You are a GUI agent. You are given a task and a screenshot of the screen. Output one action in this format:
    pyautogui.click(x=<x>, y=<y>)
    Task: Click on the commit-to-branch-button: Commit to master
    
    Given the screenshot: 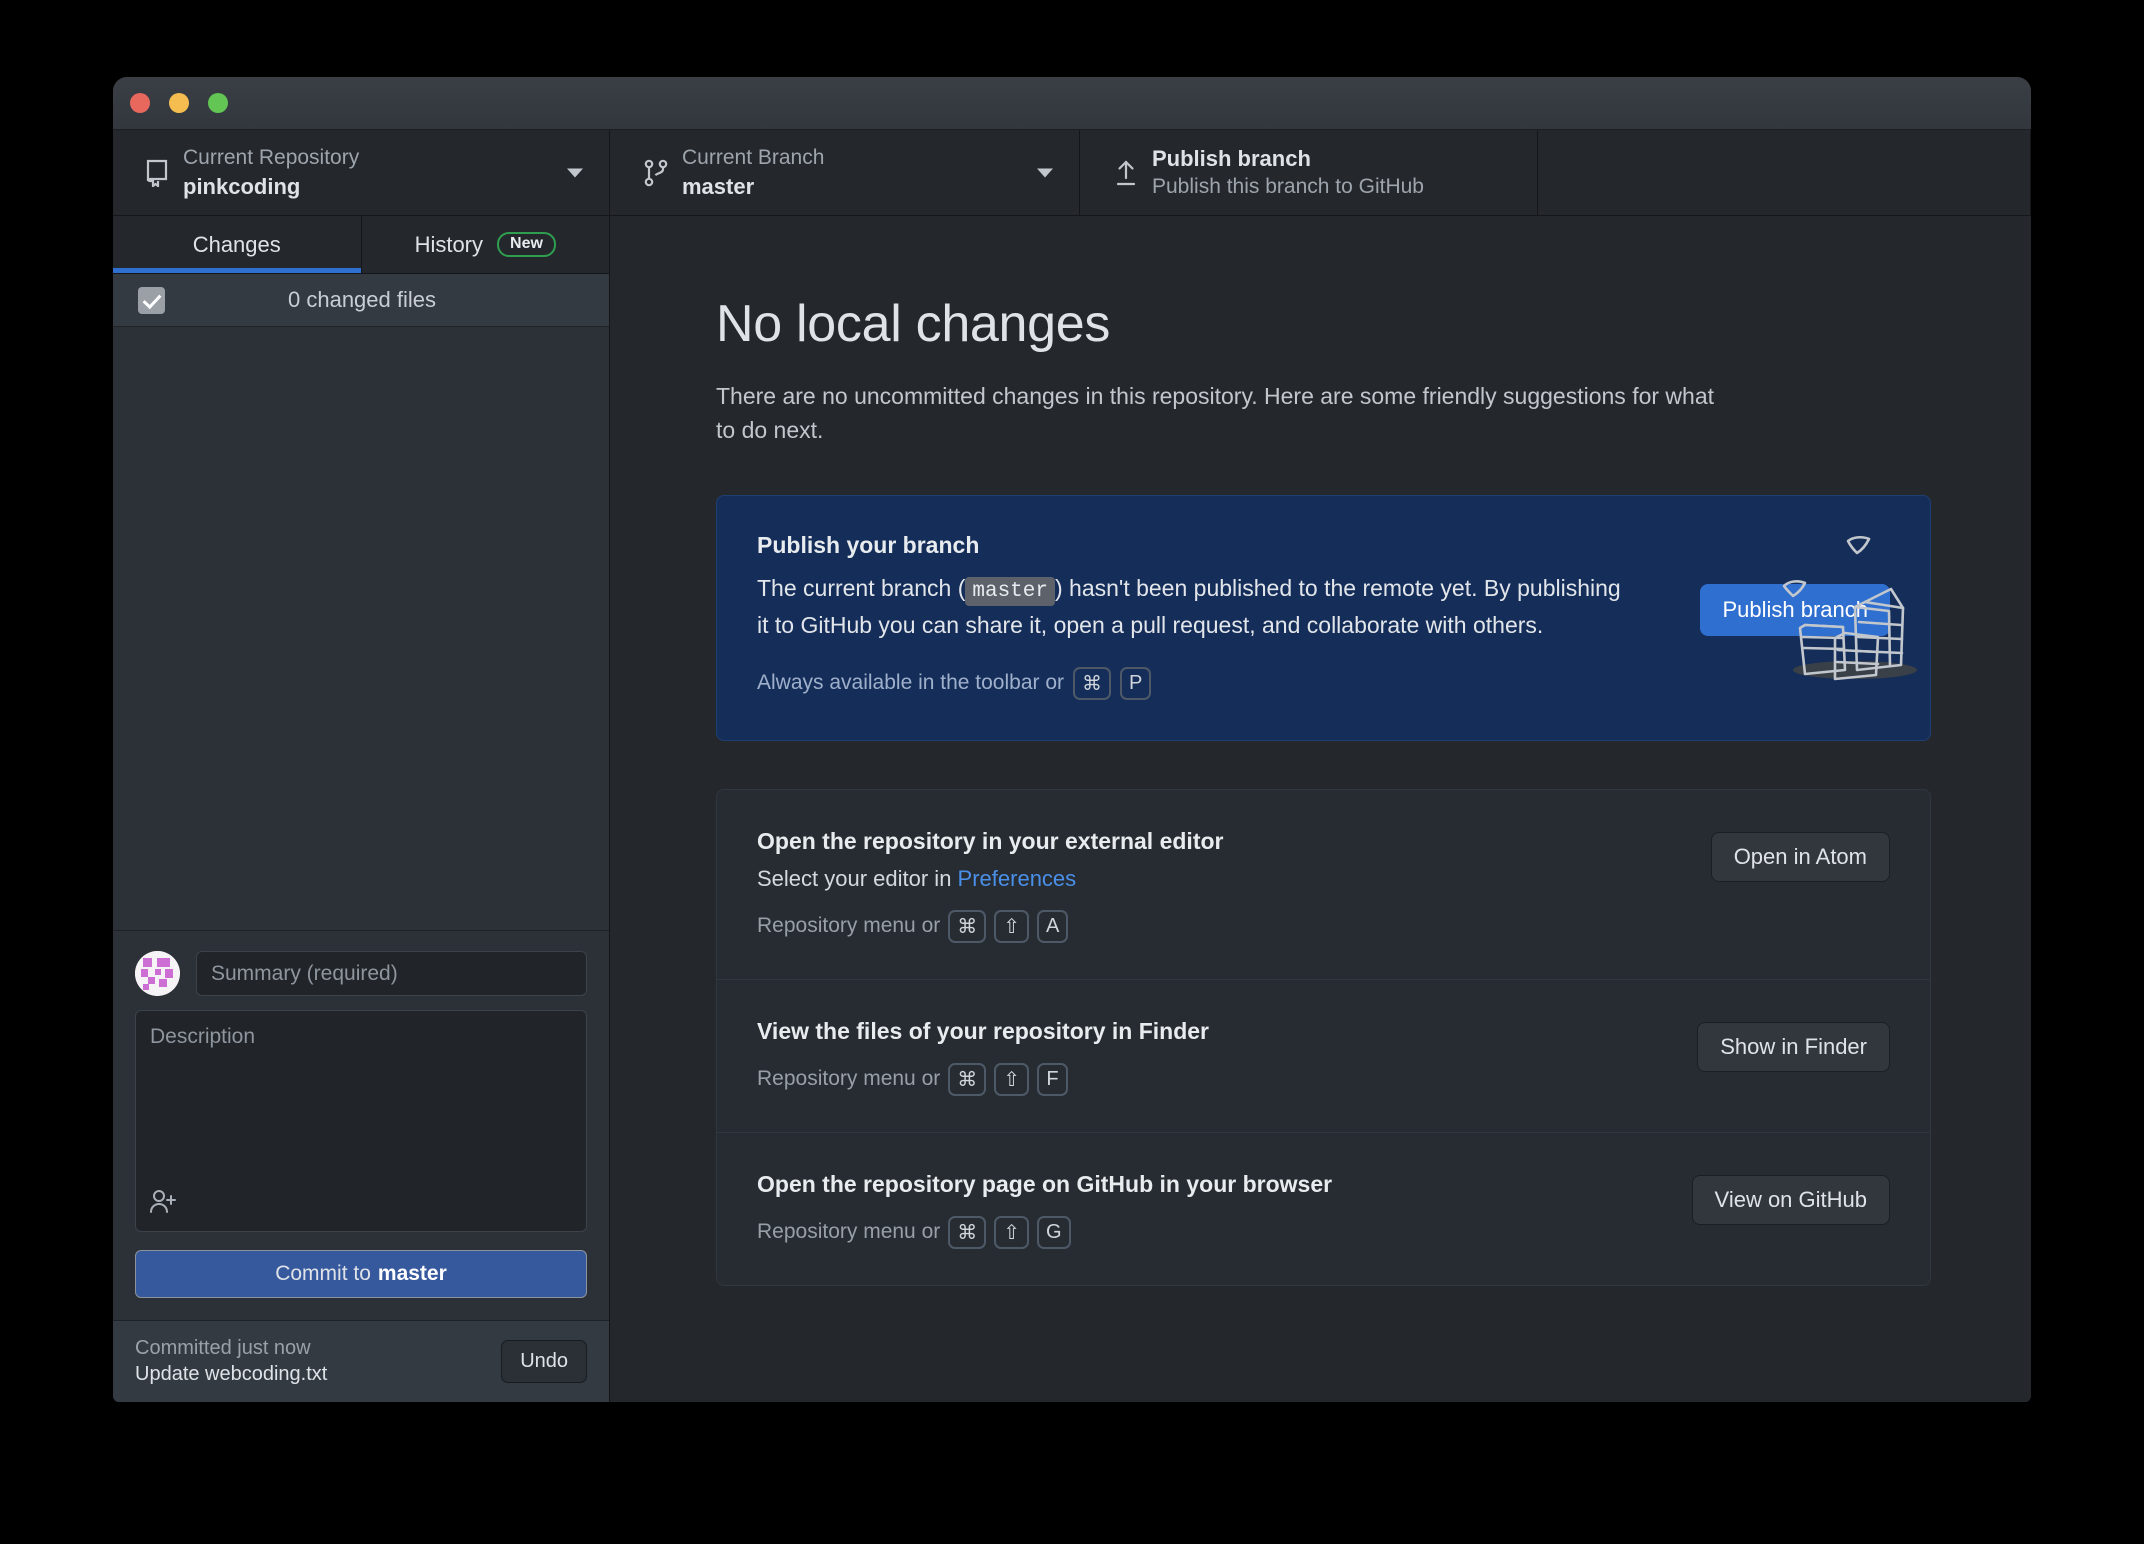 What is the action you would take?
    pyautogui.click(x=361, y=1274)
    